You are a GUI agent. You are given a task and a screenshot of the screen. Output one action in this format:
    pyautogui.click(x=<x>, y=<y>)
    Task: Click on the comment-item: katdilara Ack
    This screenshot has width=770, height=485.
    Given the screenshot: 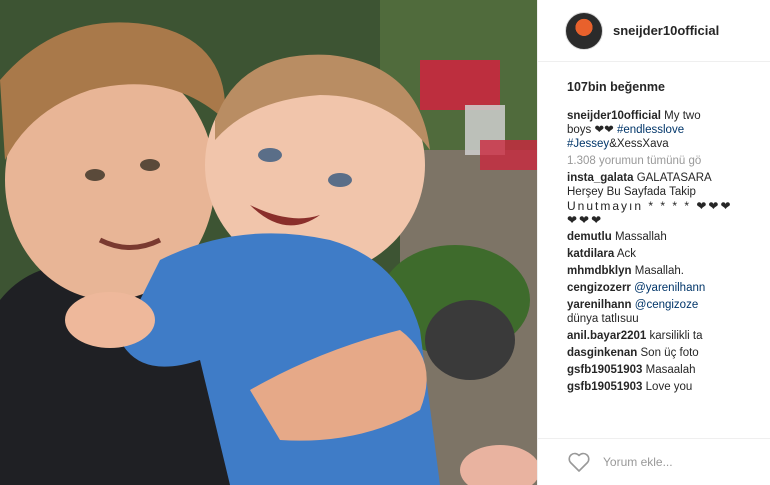 What is the action you would take?
    pyautogui.click(x=668, y=254)
    